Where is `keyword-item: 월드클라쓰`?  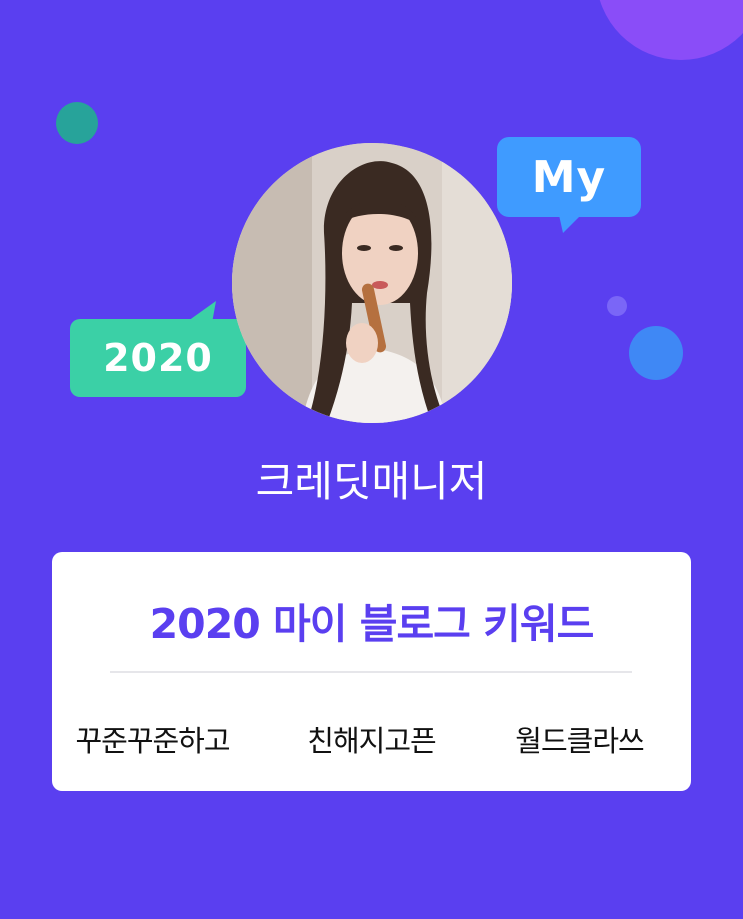 keyword-item: 월드클라쓰 is located at coordinates (579, 741).